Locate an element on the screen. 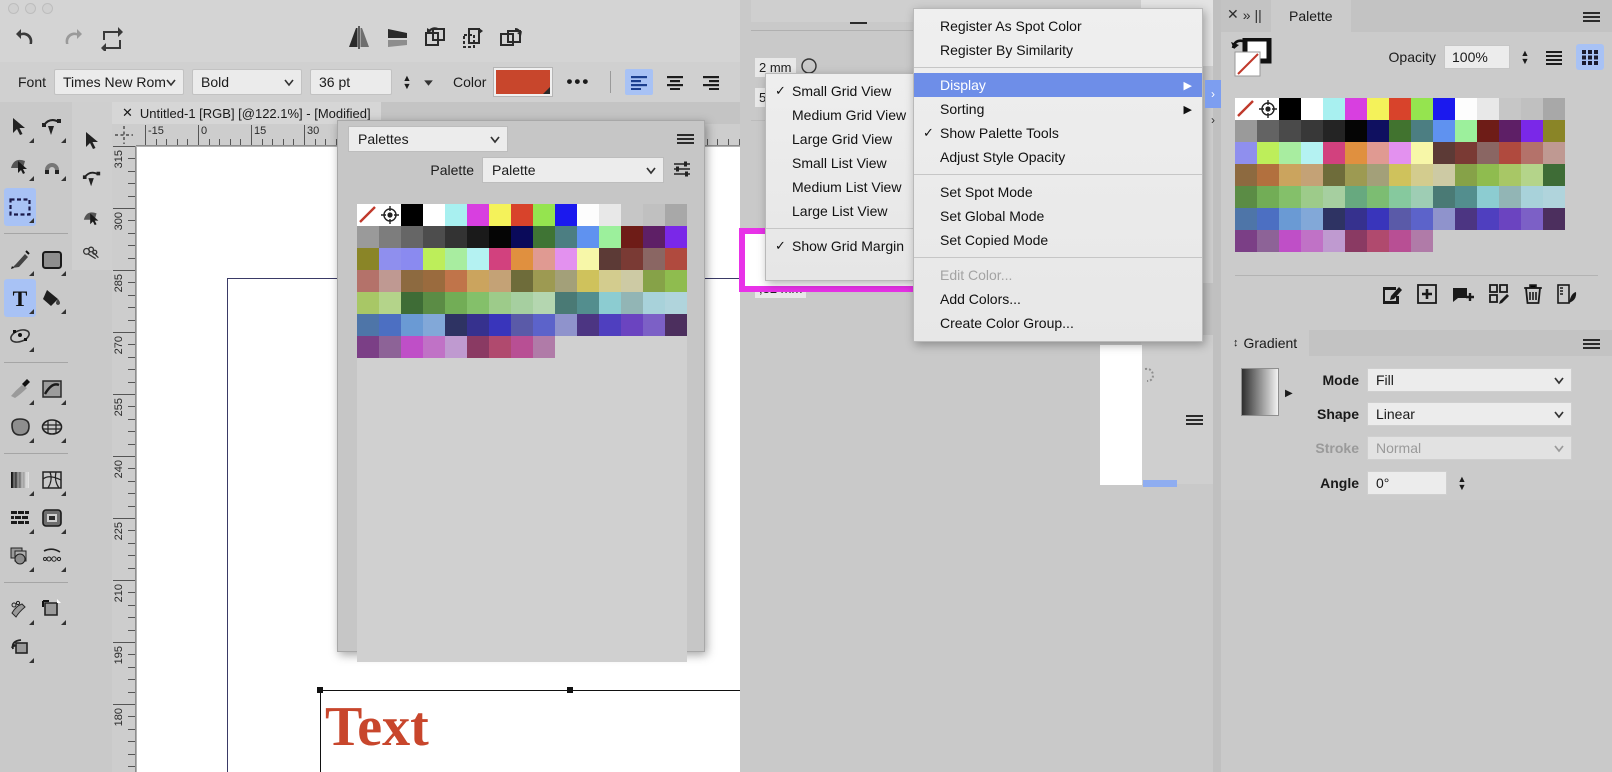 Image resolution: width=1612 pixels, height=772 pixels. menu-item: Medium Grid View is located at coordinates (840, 115).